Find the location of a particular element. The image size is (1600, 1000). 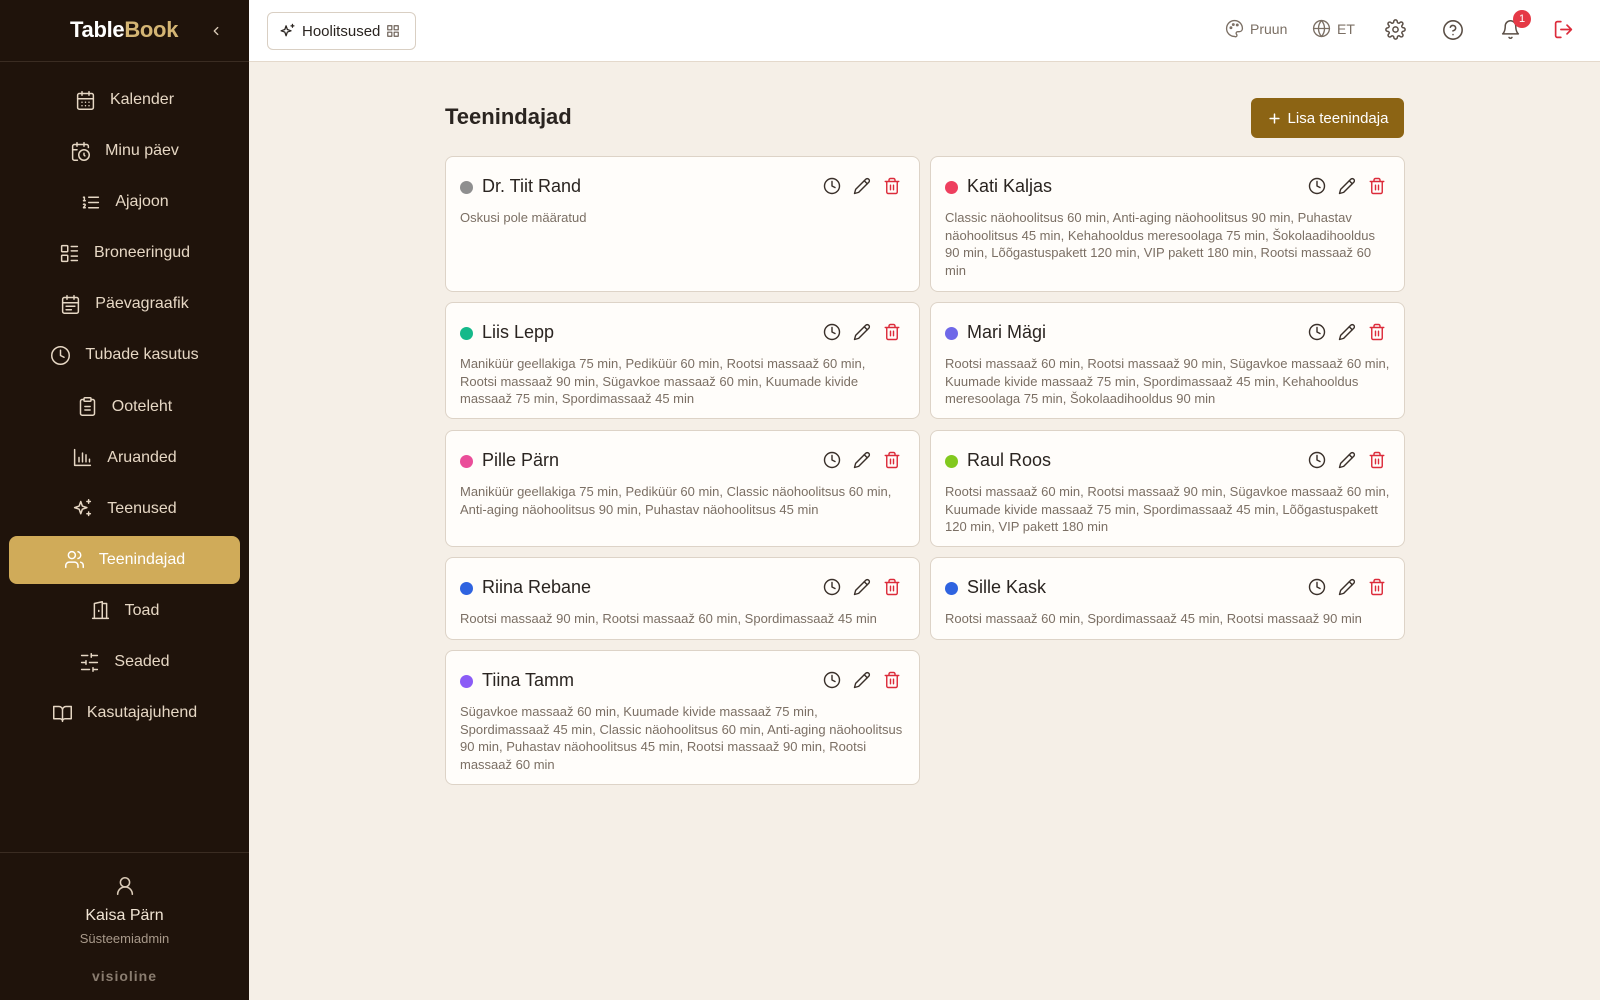

sidebar-item-paevagraafik: Päevagraafik is located at coordinates (124, 304).